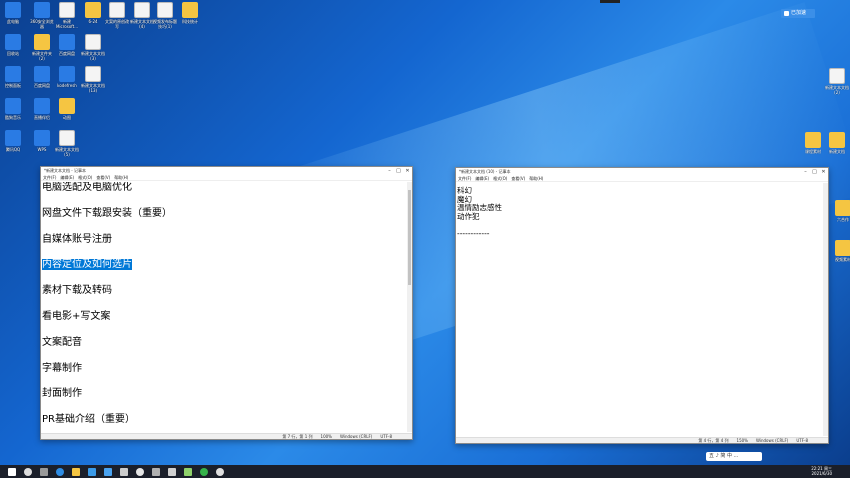 This screenshot has height=478, width=850. I want to click on desktop-icon: 新建文件夹 (2), so click(42, 47).